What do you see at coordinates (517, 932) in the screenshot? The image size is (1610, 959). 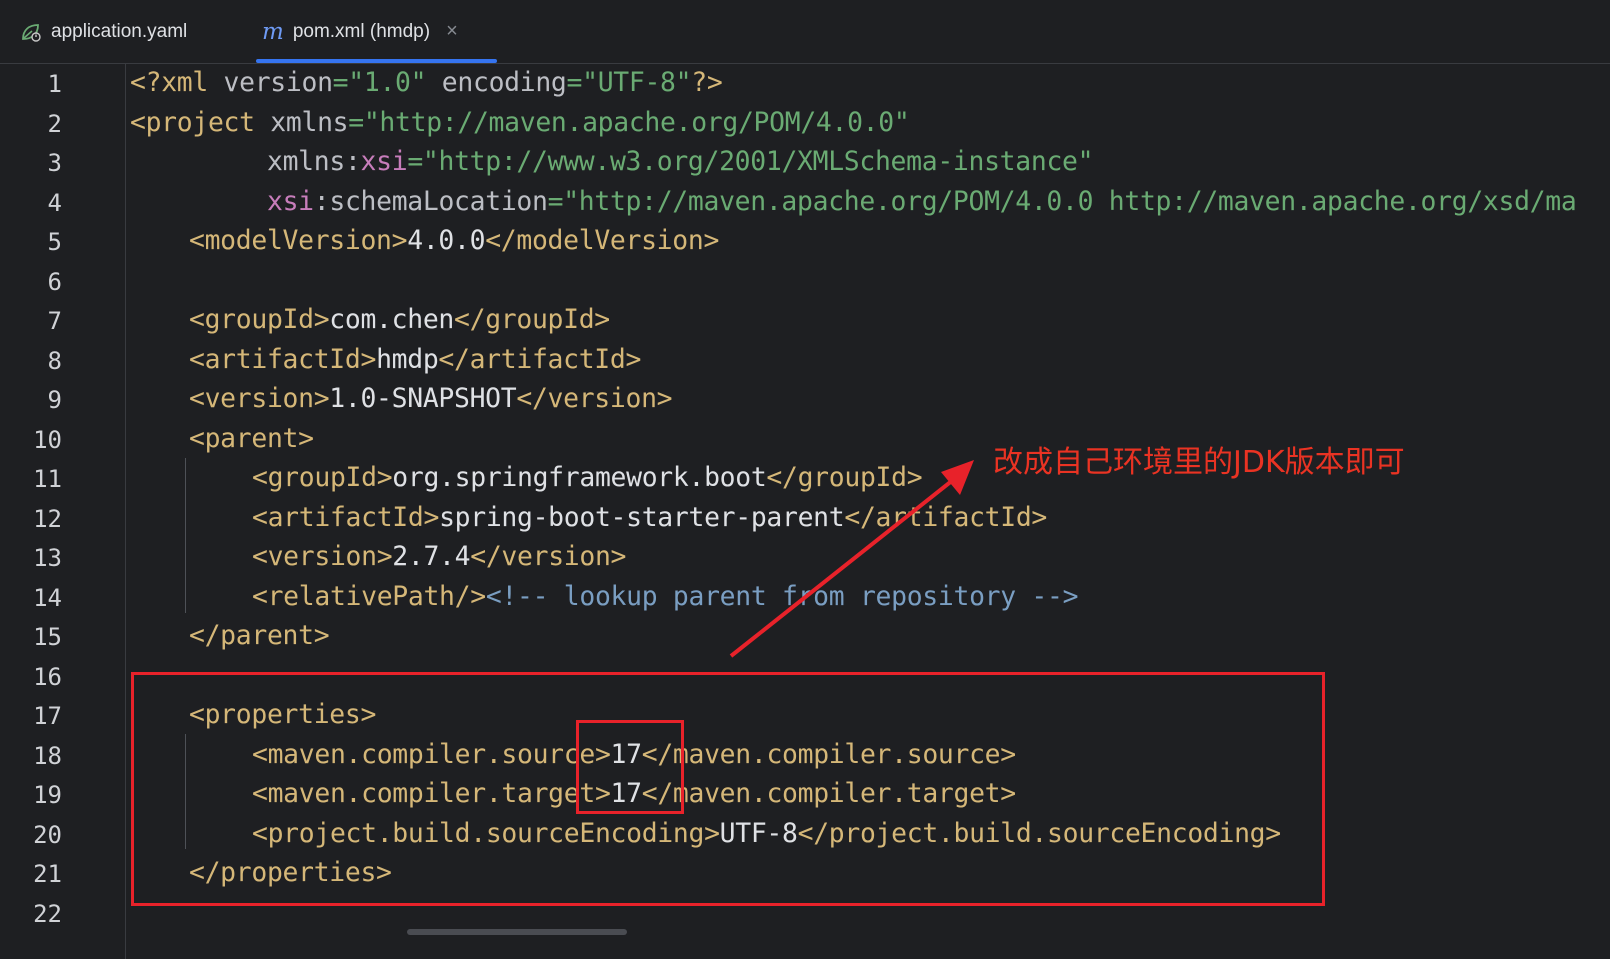 I see `horizontal-scrollbar` at bounding box center [517, 932].